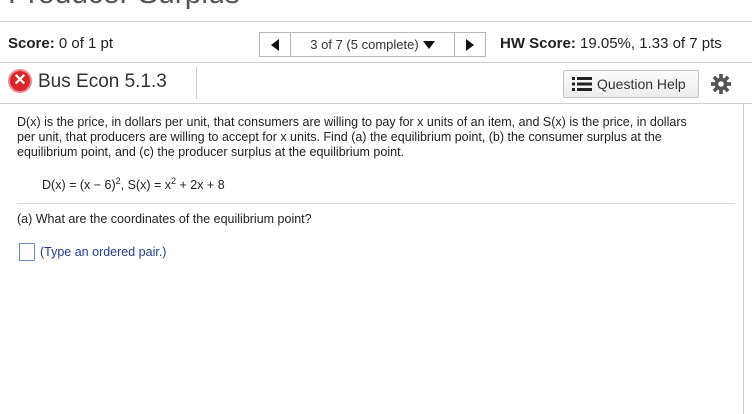 The width and height of the screenshot is (752, 414). Describe the element at coordinates (200, 185) in the screenshot. I see `formula-s-rest: + 2x + 8` at that location.